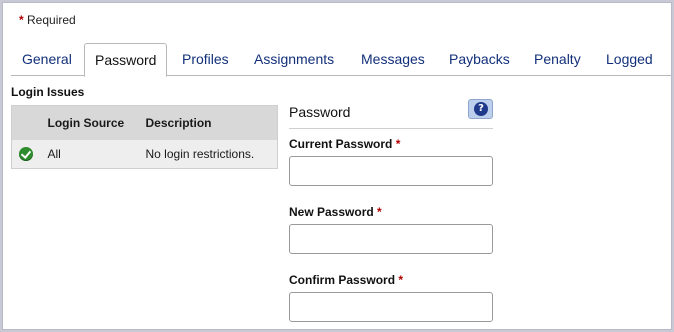 The width and height of the screenshot is (674, 332). What do you see at coordinates (341, 144) in the screenshot?
I see `current-password-label-text: Current Password` at bounding box center [341, 144].